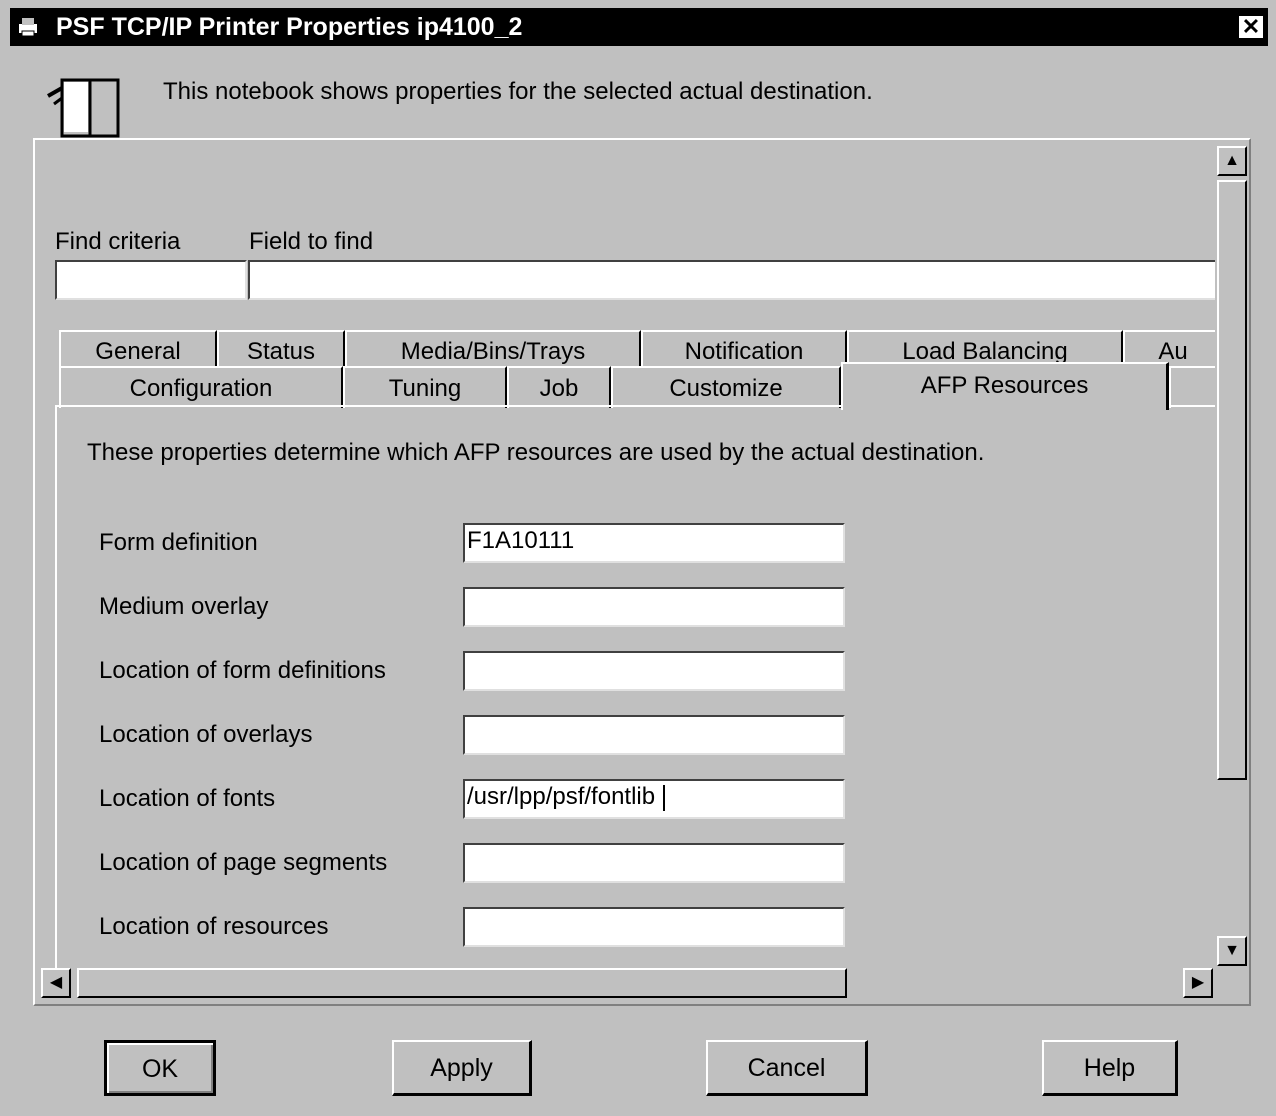  What do you see at coordinates (243, 862) in the screenshot?
I see `page-segments-location-label: Location of page segments` at bounding box center [243, 862].